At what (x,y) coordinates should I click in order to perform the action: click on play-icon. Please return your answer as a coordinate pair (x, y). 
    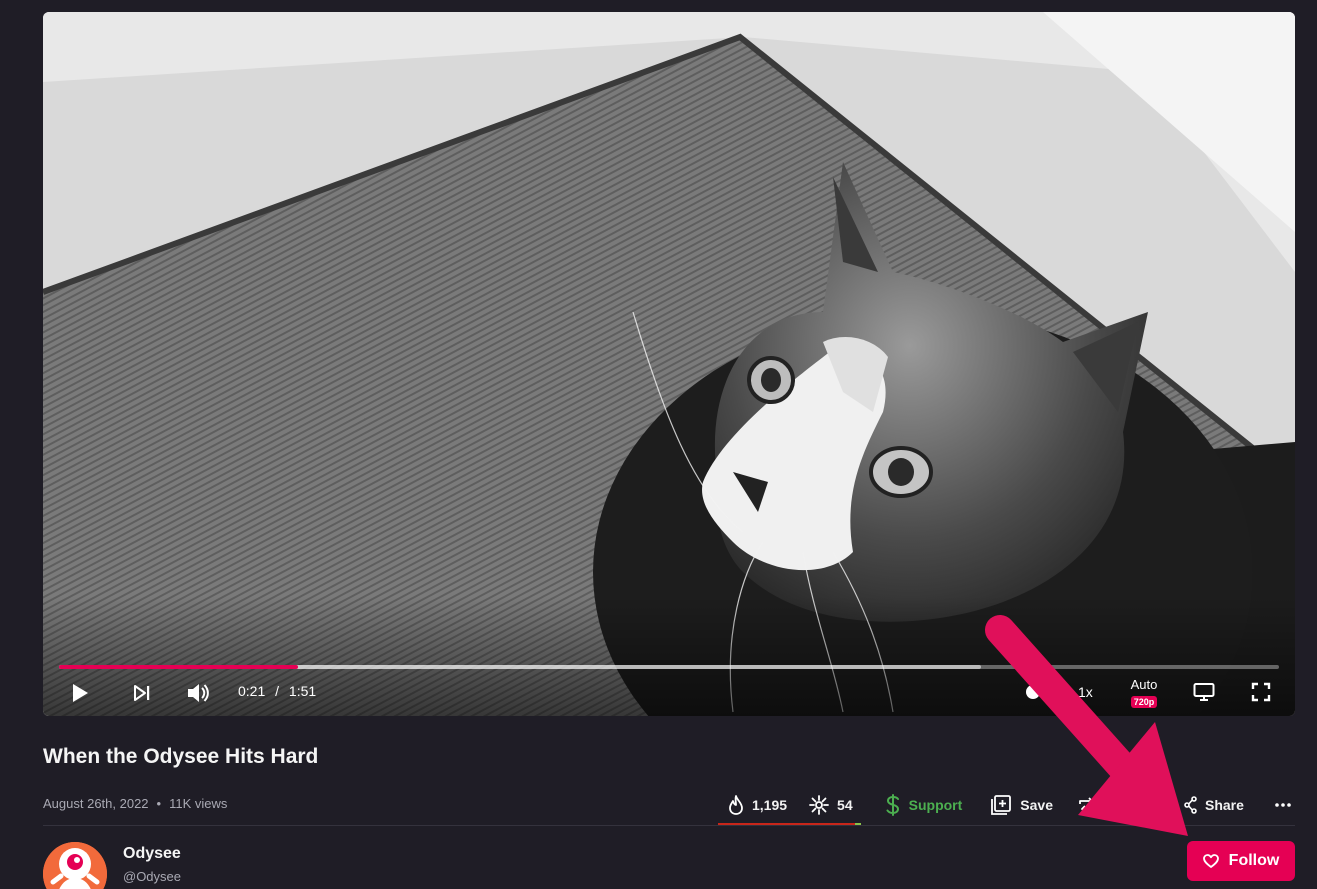
    Looking at the image, I should click on (80, 693).